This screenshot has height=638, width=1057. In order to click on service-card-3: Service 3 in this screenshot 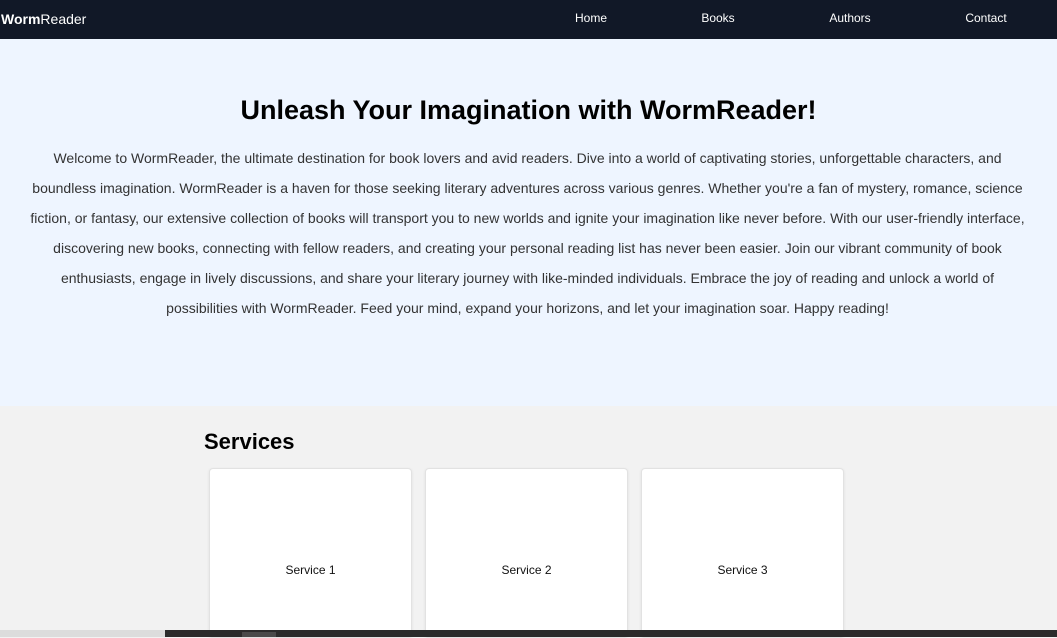, I will do `click(742, 553)`.